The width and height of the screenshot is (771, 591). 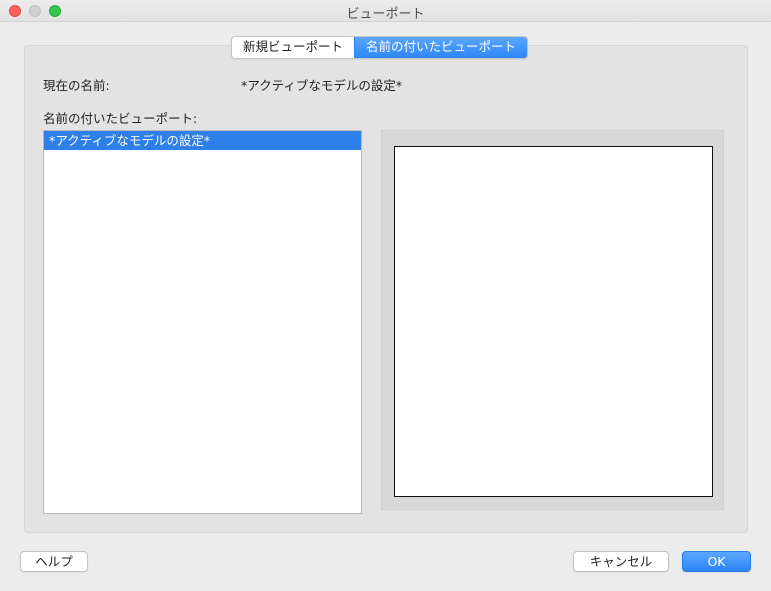 I want to click on cancel-button: キャンセル, so click(x=621, y=561).